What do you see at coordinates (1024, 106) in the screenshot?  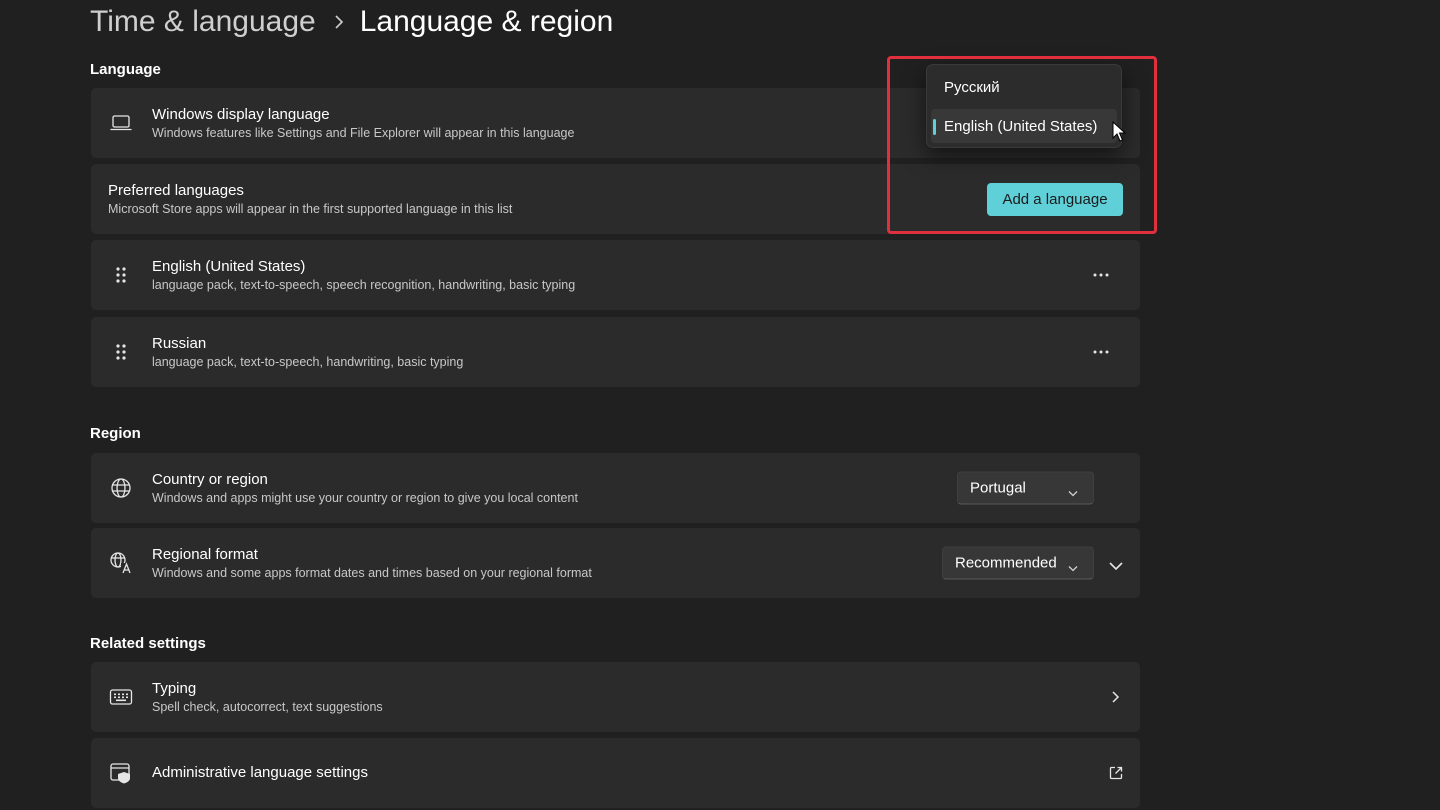 I see `display-language-dropdown: Русский English (United States)` at bounding box center [1024, 106].